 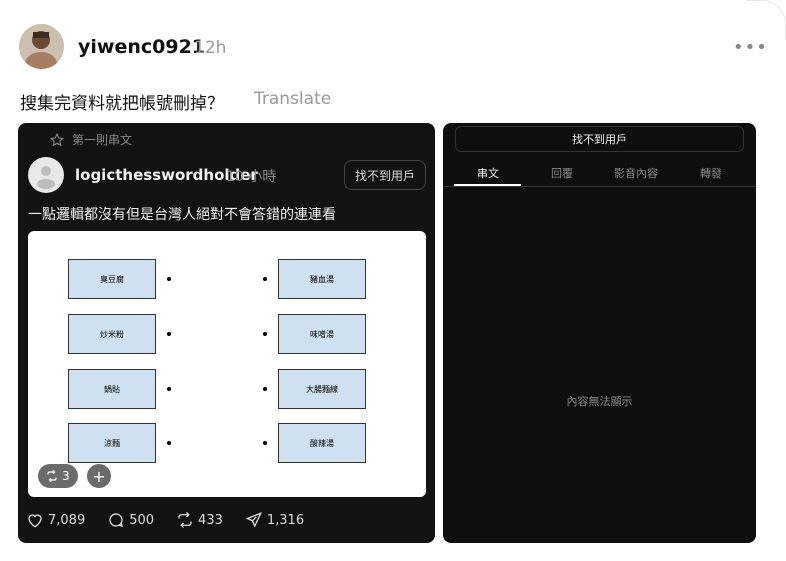 What do you see at coordinates (112, 279) in the screenshot?
I see `left-item: 臭豆腐` at bounding box center [112, 279].